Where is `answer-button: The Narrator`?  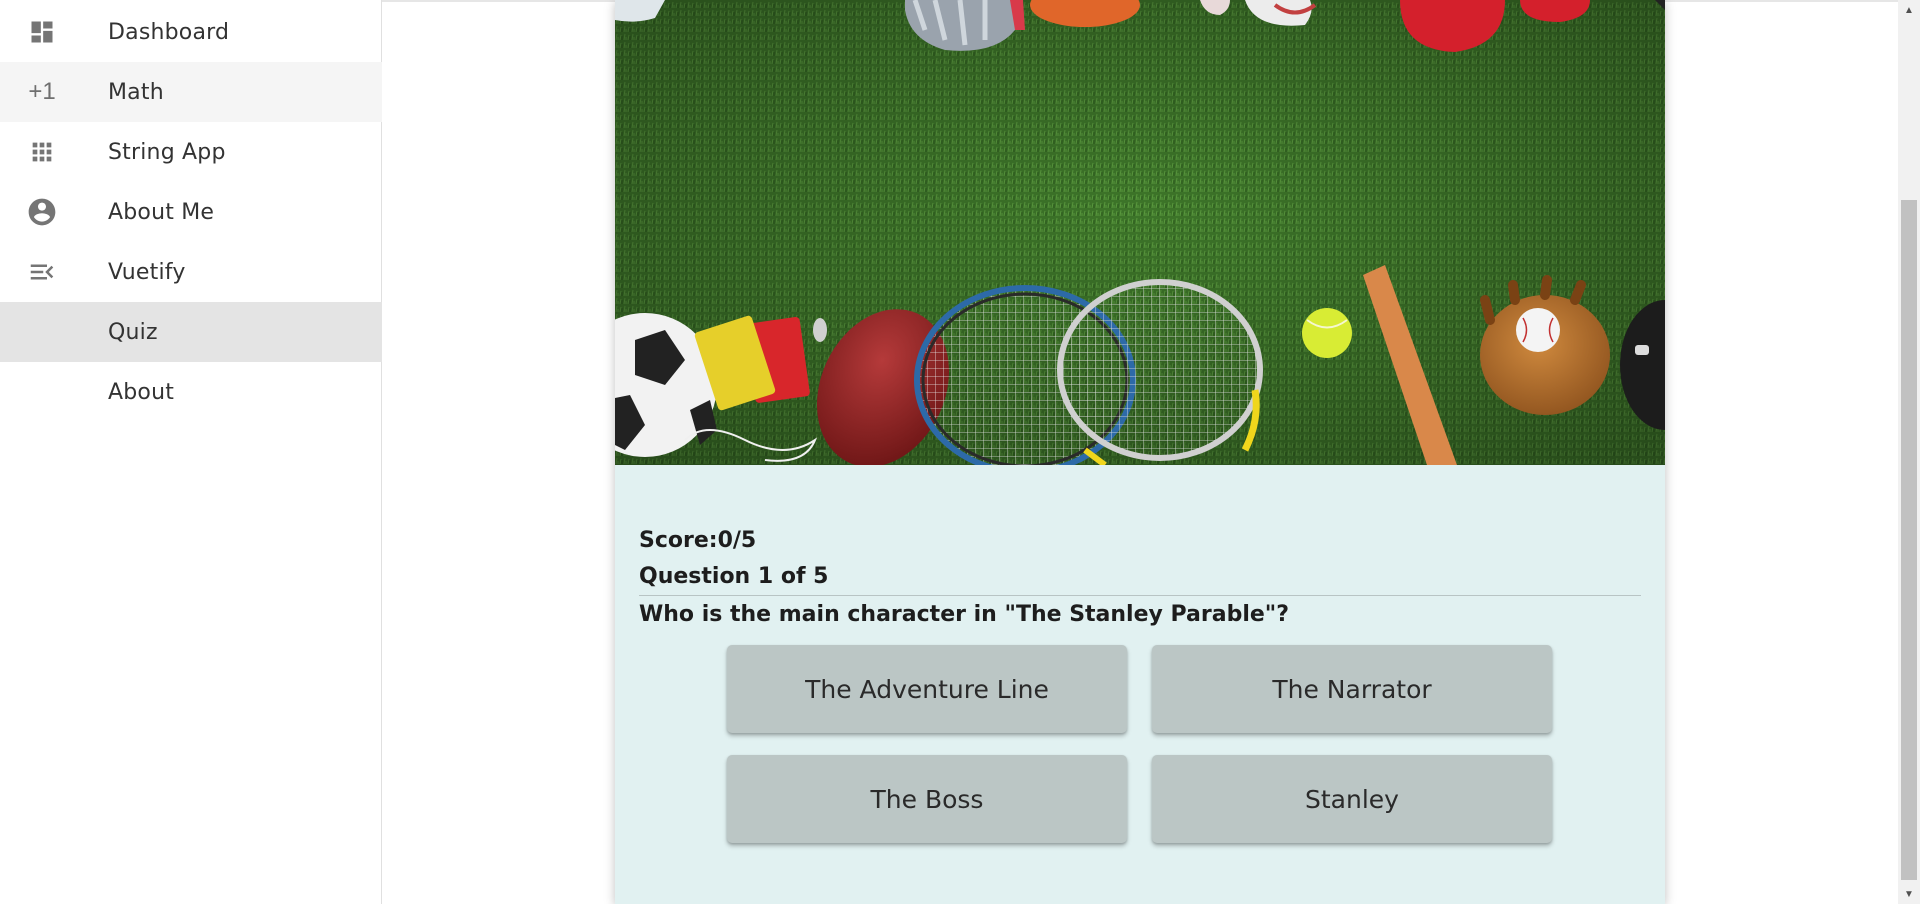
answer-button: The Narrator is located at coordinates (1352, 689).